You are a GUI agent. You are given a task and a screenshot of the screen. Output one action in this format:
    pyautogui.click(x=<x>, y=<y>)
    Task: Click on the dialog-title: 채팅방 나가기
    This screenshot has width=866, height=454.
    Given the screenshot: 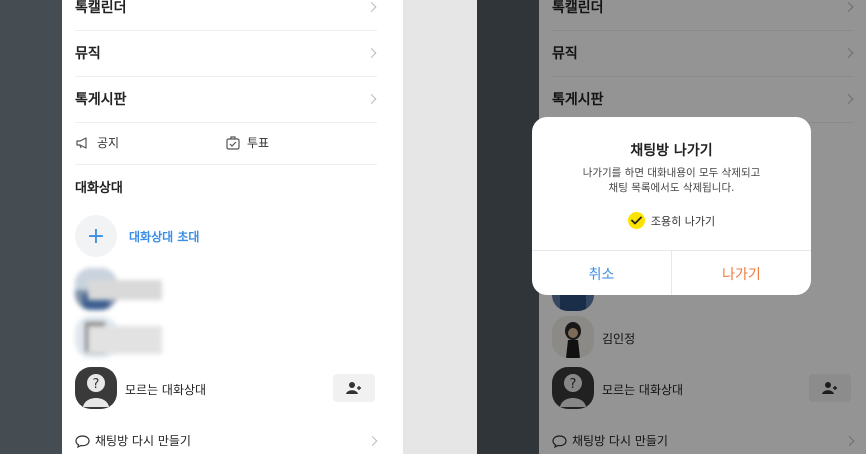 What is the action you would take?
    pyautogui.click(x=671, y=151)
    